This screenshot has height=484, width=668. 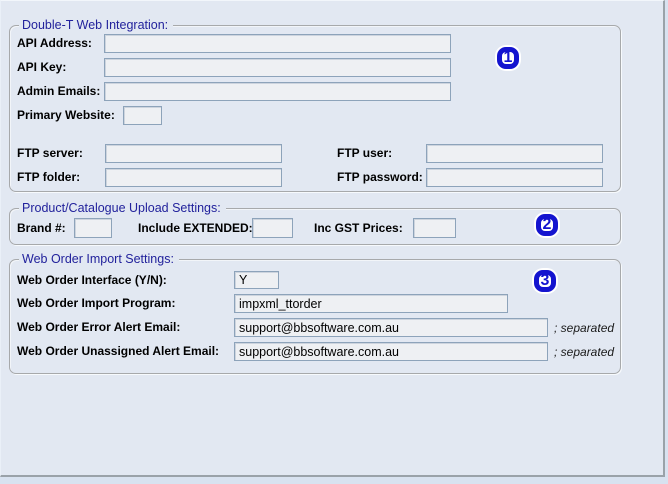 What do you see at coordinates (195, 228) in the screenshot?
I see `include-extended-label: Include EXTENDED:` at bounding box center [195, 228].